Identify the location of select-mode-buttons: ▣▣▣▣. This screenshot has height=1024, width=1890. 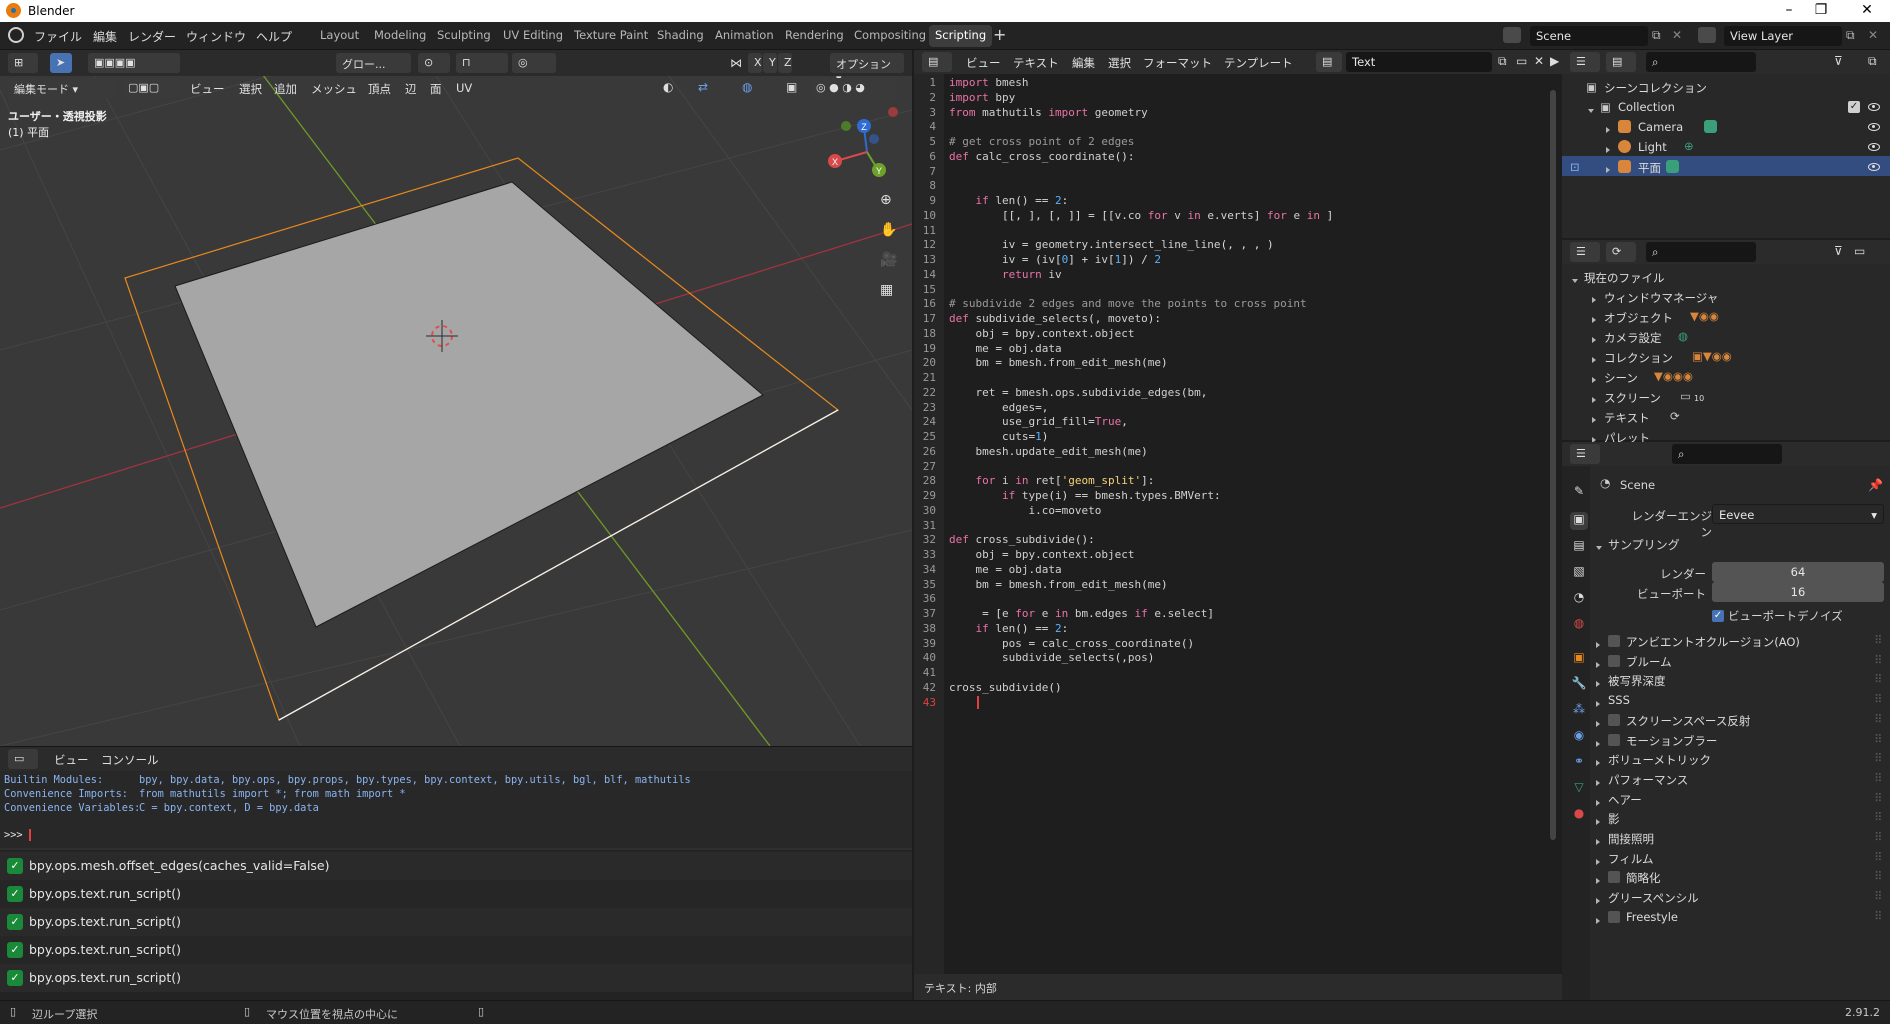
(134, 63).